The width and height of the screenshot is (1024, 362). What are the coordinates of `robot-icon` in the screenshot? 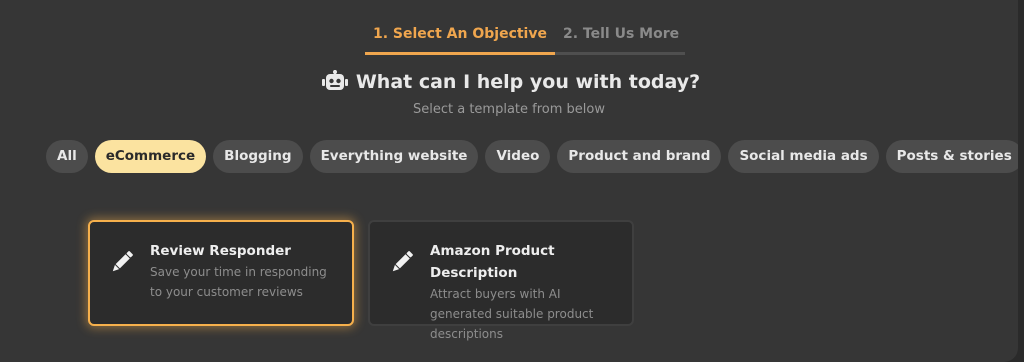 It's located at (334, 82).